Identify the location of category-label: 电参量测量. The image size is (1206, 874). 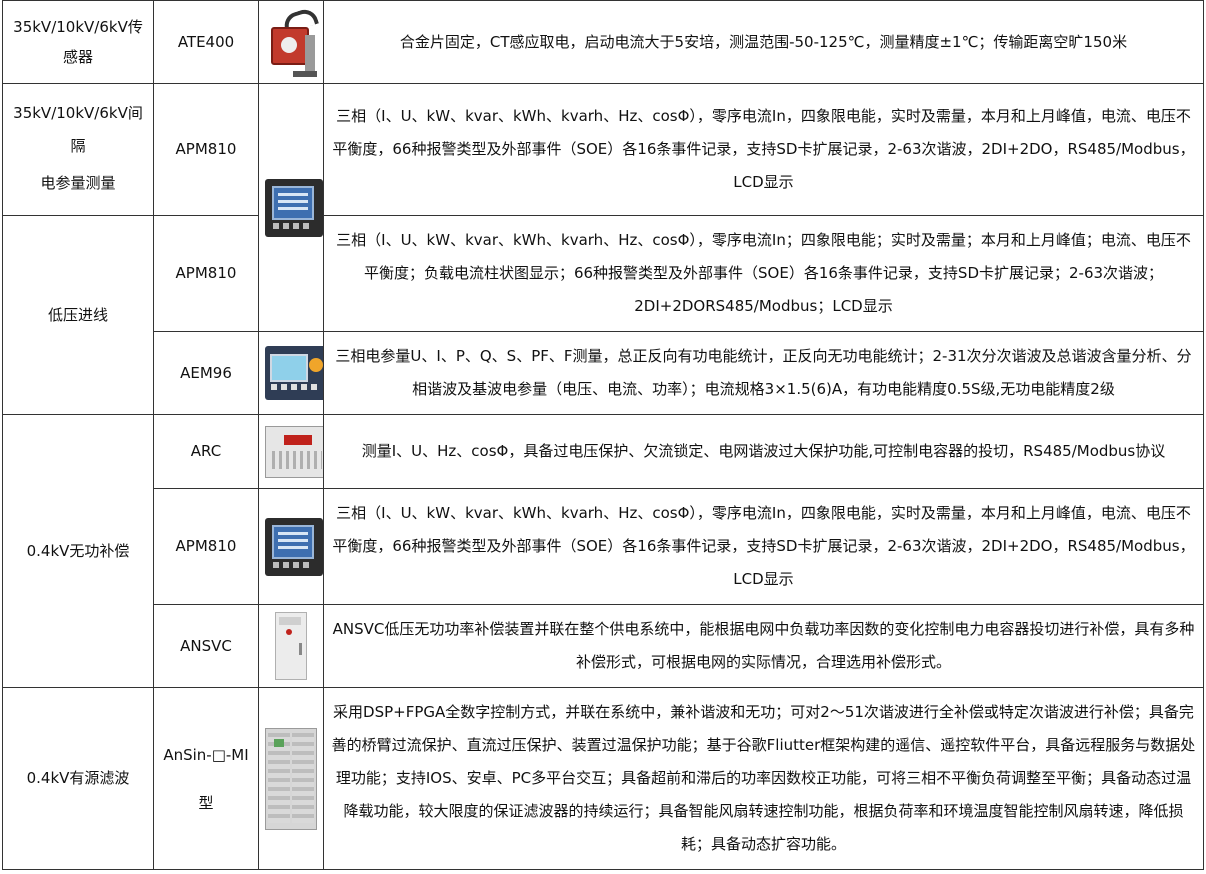
(78, 182).